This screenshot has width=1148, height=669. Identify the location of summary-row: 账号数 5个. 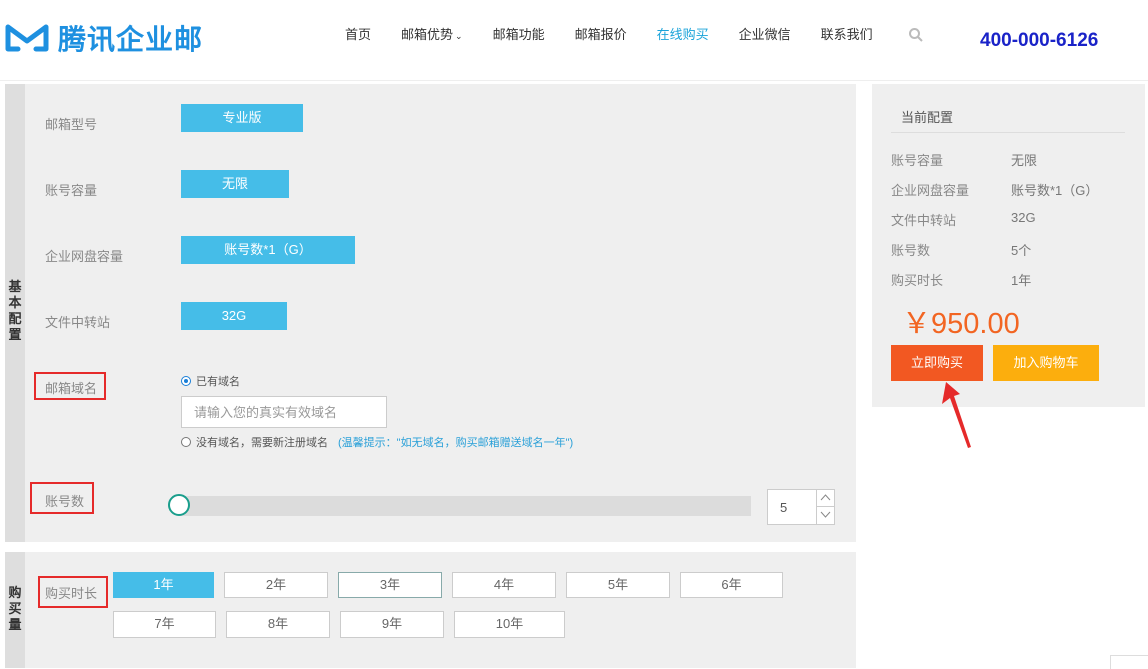
(961, 249).